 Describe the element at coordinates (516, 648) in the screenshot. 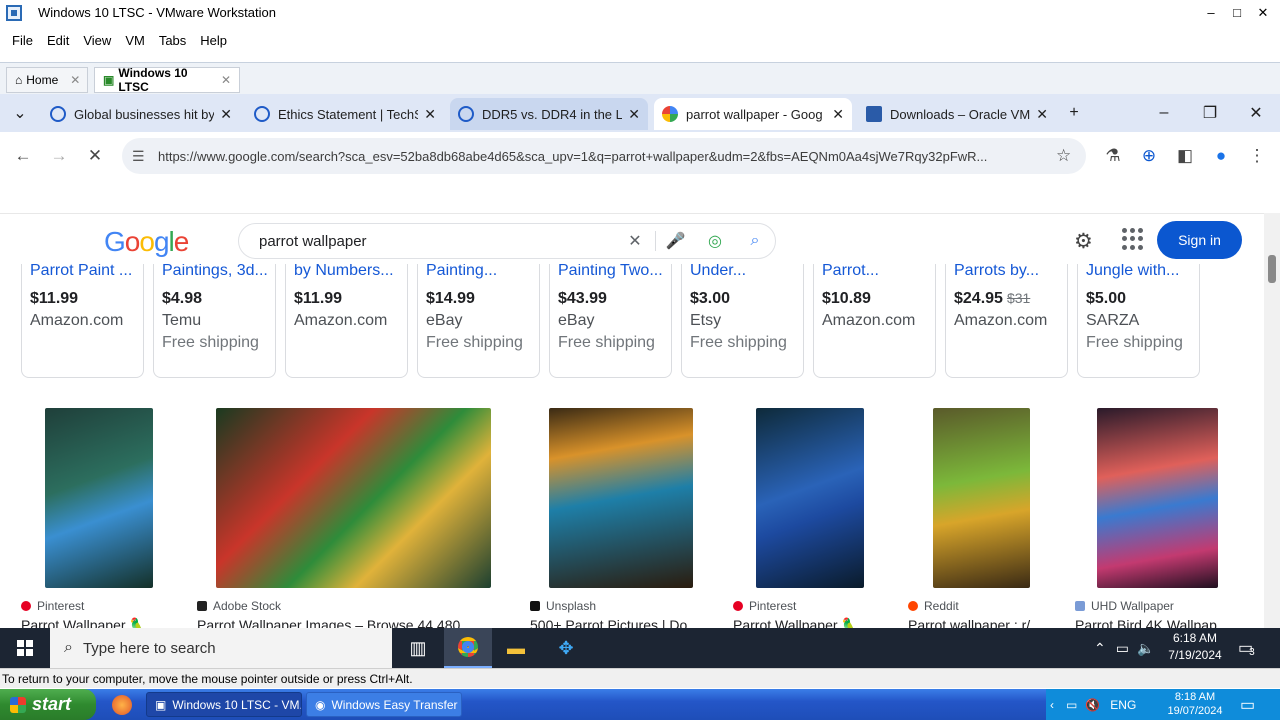

I see `file-explorer-icon: ▬` at that location.